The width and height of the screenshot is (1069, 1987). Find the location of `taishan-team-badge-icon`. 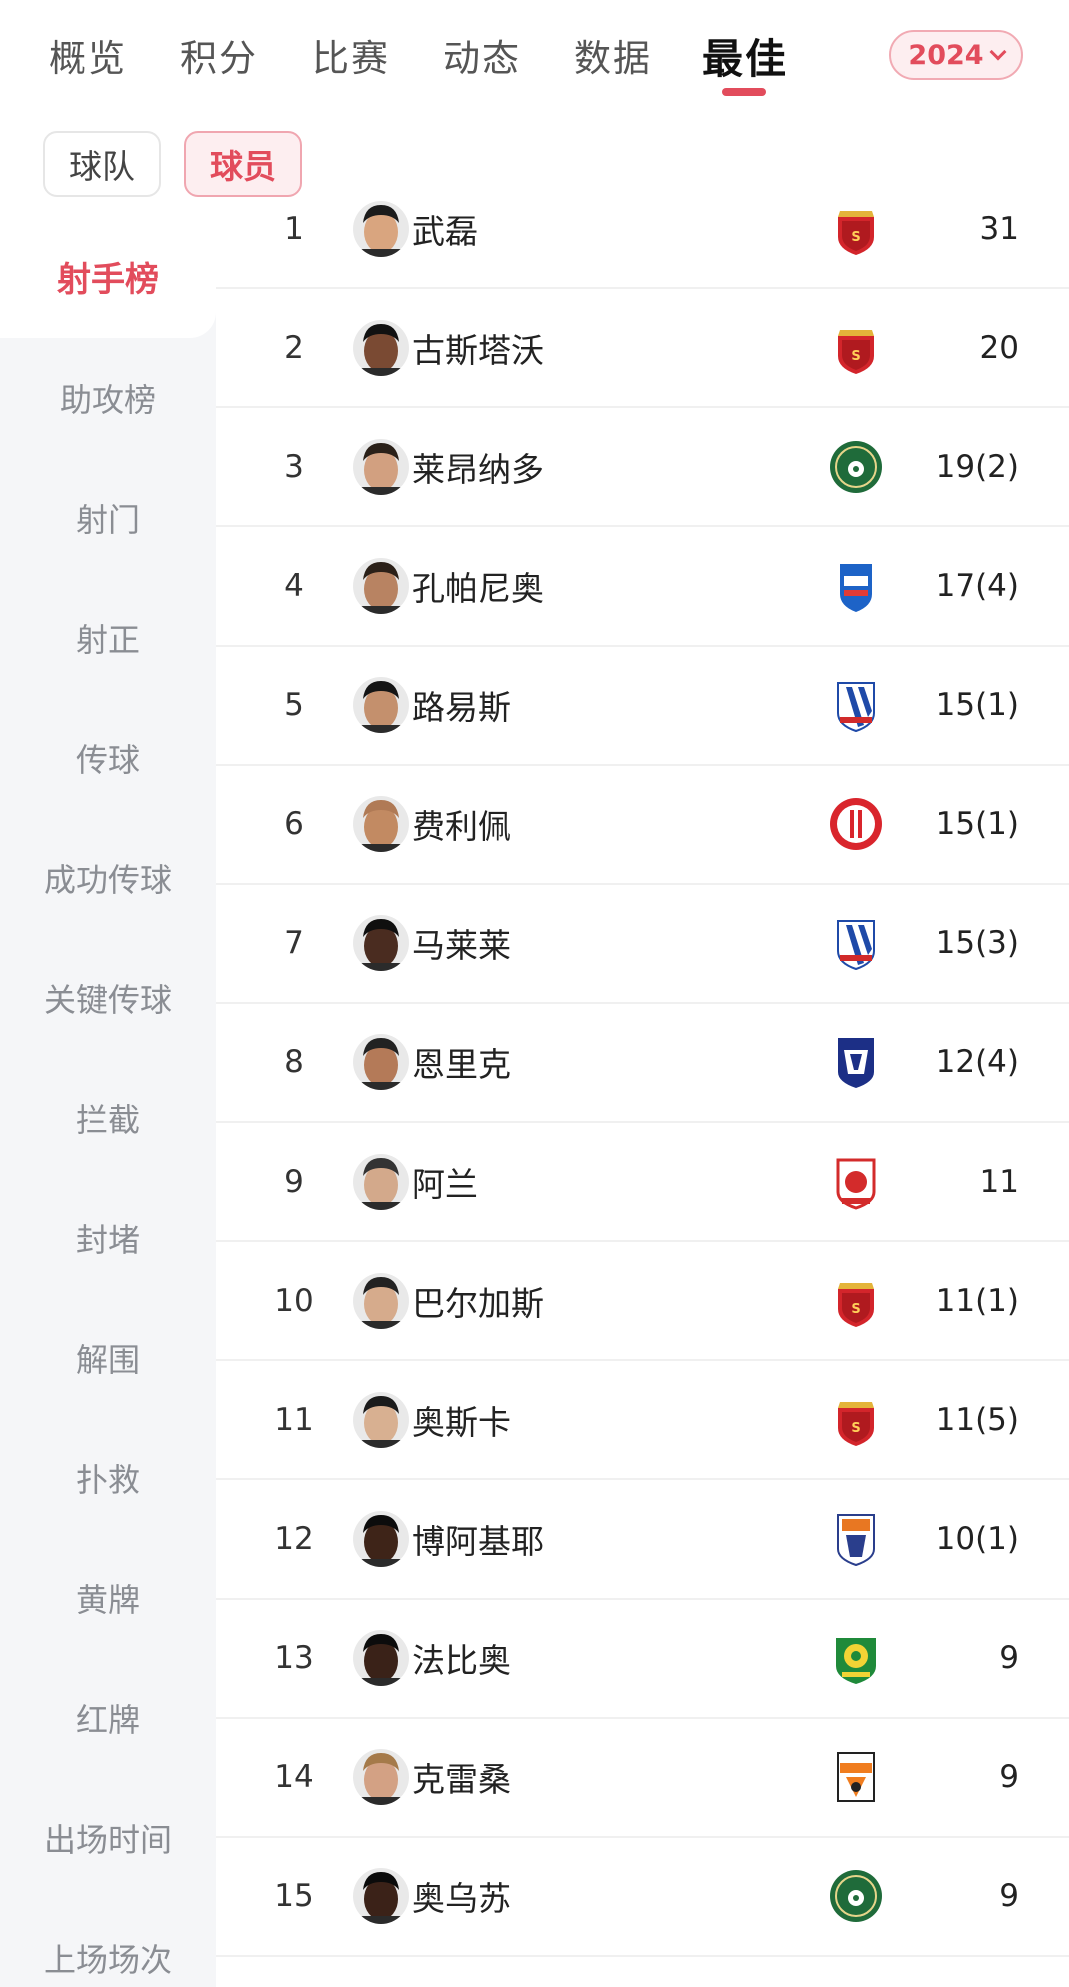

taishan-team-badge-icon is located at coordinates (856, 1777).